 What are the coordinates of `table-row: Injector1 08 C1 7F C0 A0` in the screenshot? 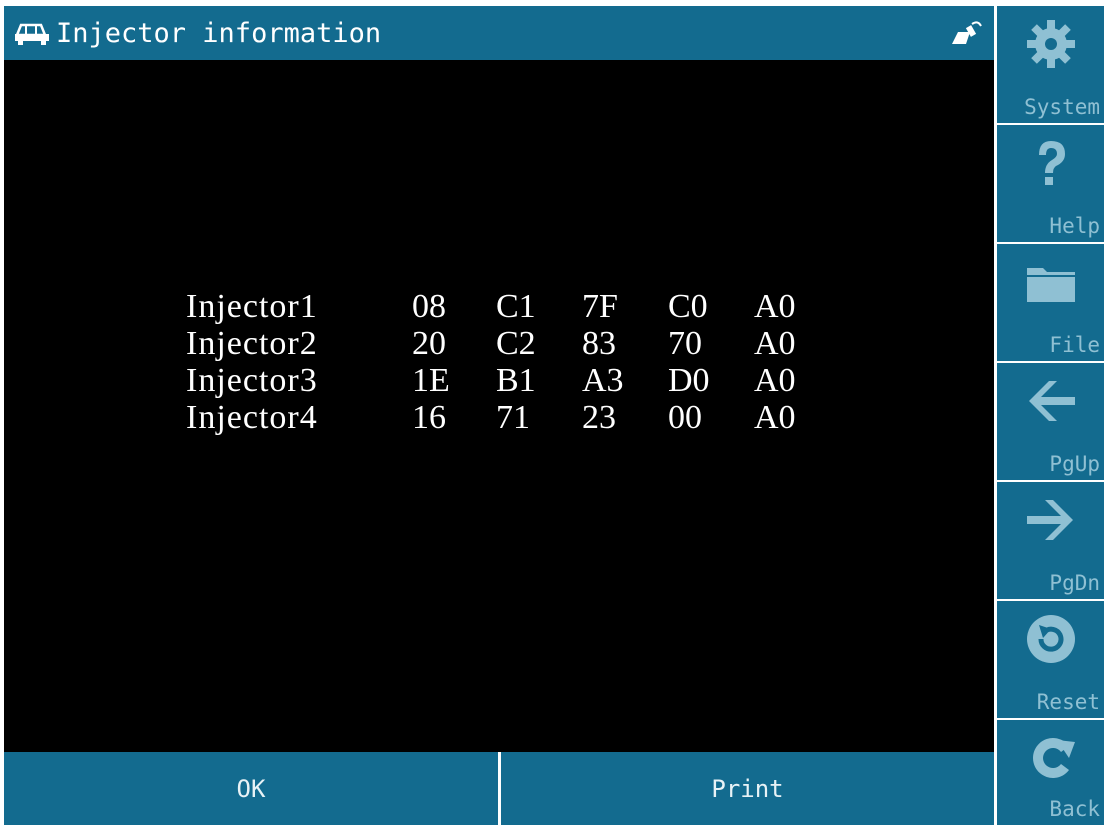 It's located at (513, 306).